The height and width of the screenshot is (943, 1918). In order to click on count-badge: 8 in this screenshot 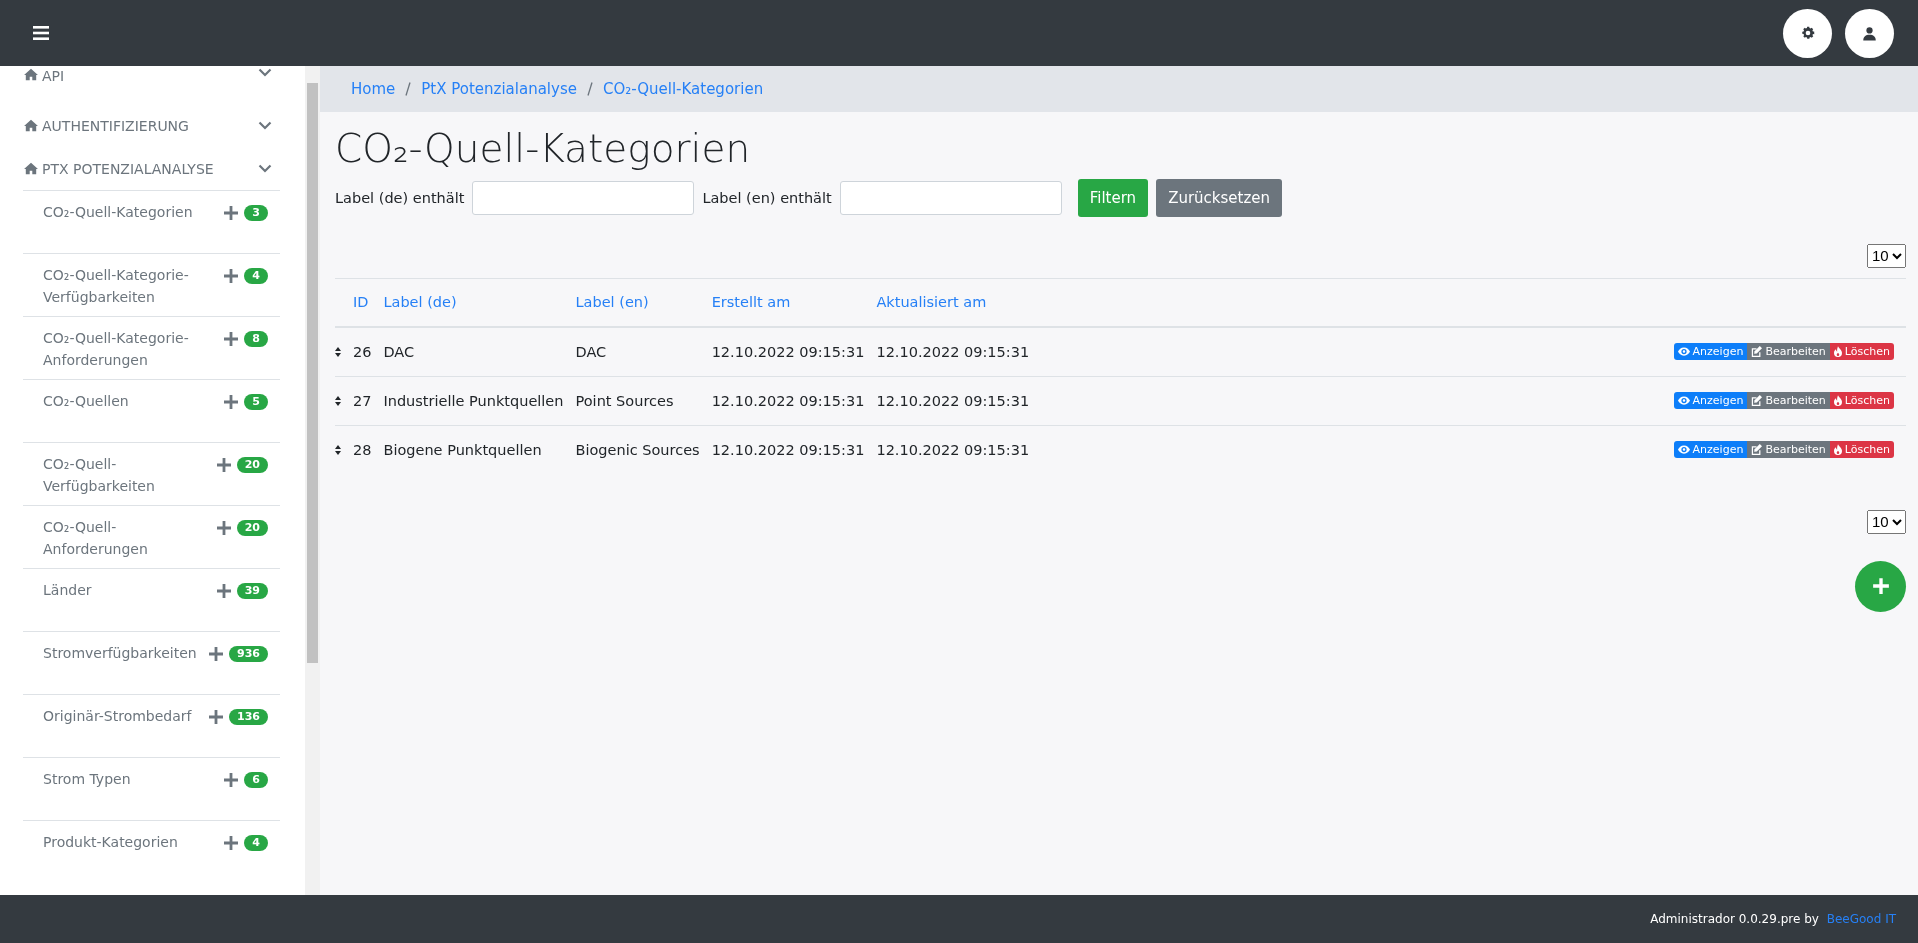, I will do `click(256, 339)`.